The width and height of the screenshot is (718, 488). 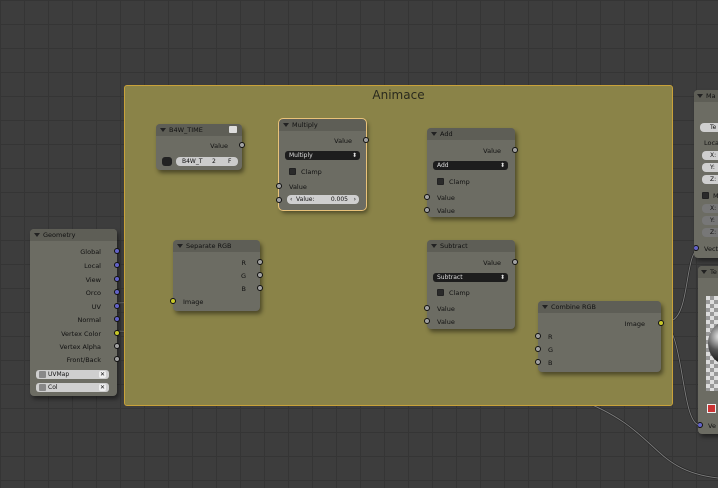 I want to click on output-socket-image, so click(x=661, y=323).